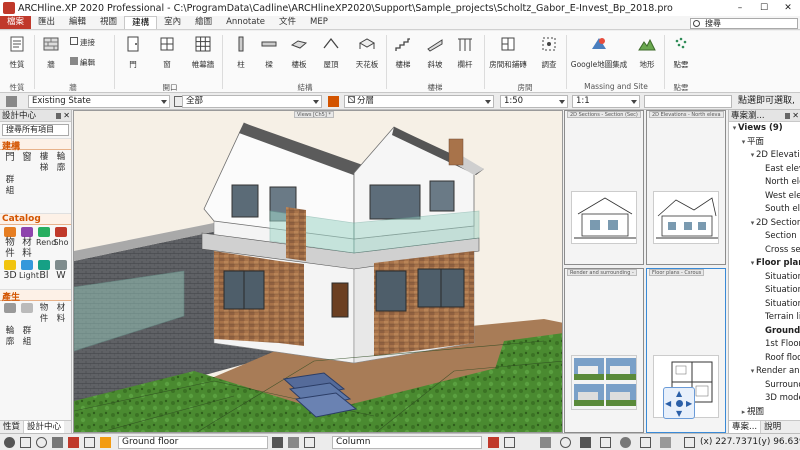 This screenshot has height=450, width=800. Describe the element at coordinates (277, 442) in the screenshot. I see `line-type-icon` at that location.